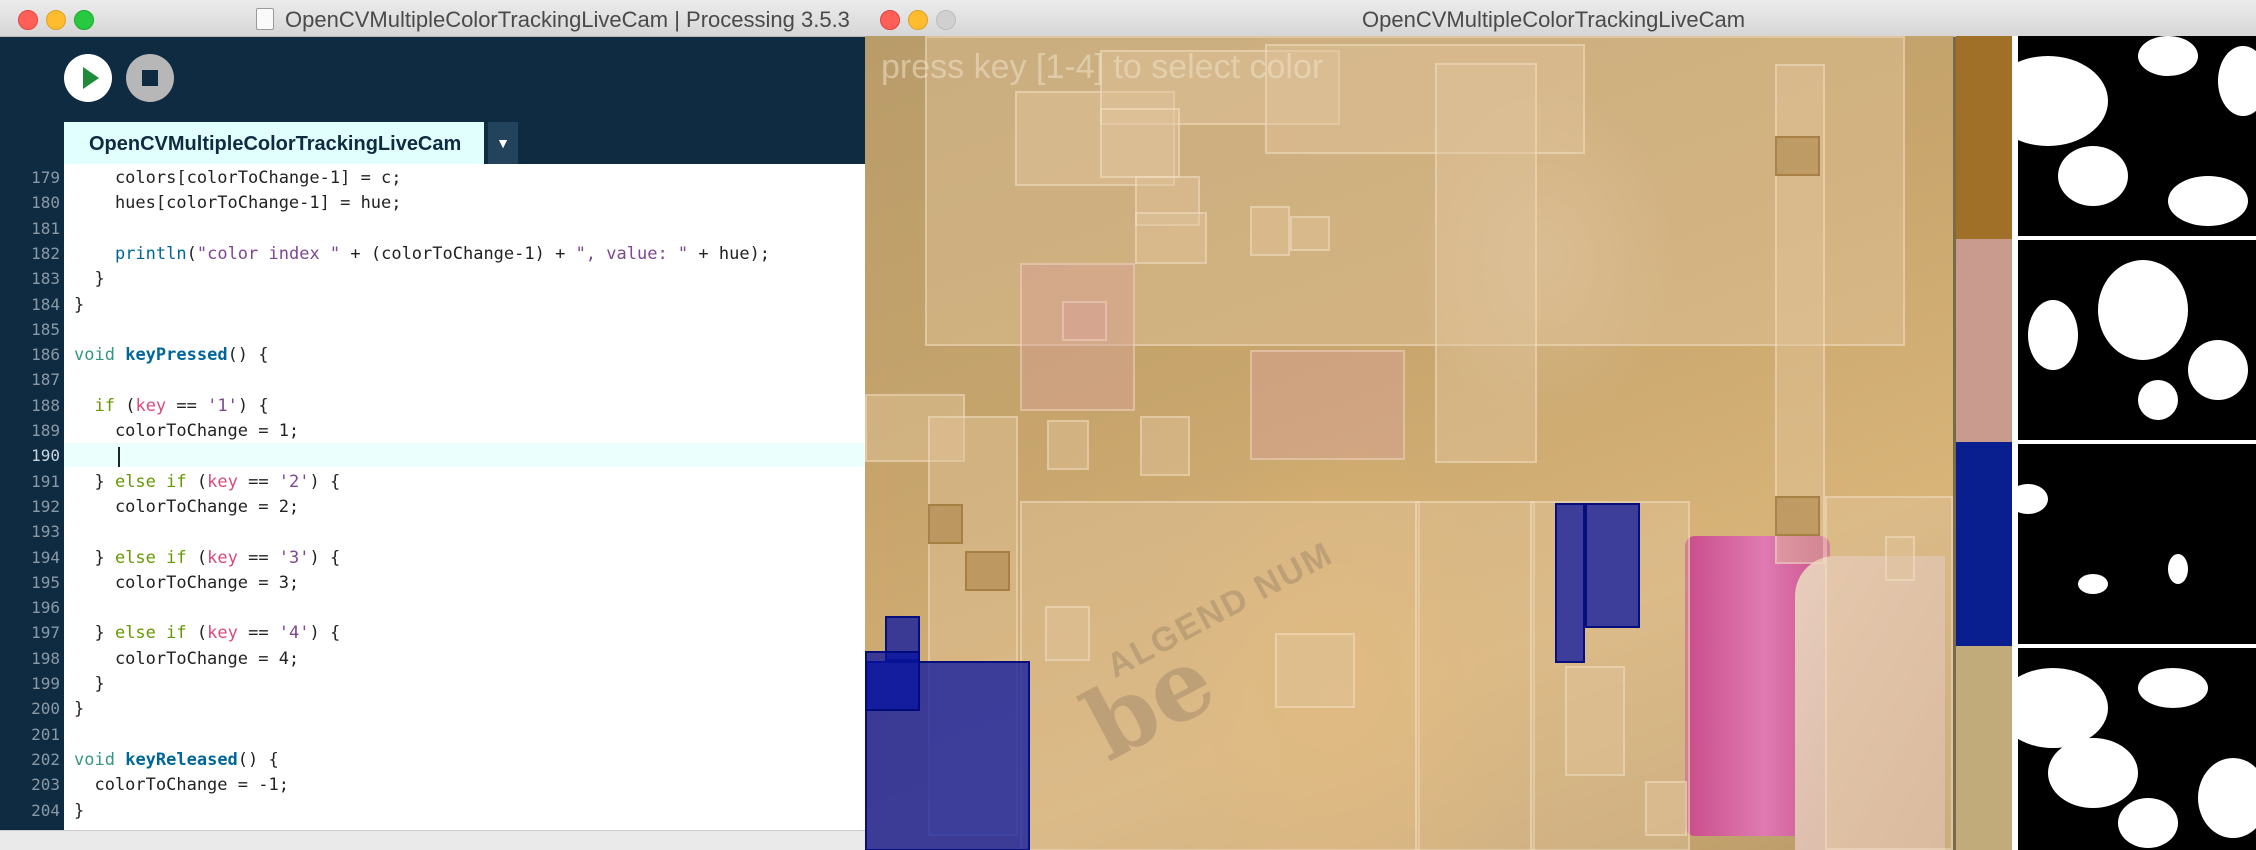 The image size is (2256, 850). I want to click on line-number: 200, so click(45, 709).